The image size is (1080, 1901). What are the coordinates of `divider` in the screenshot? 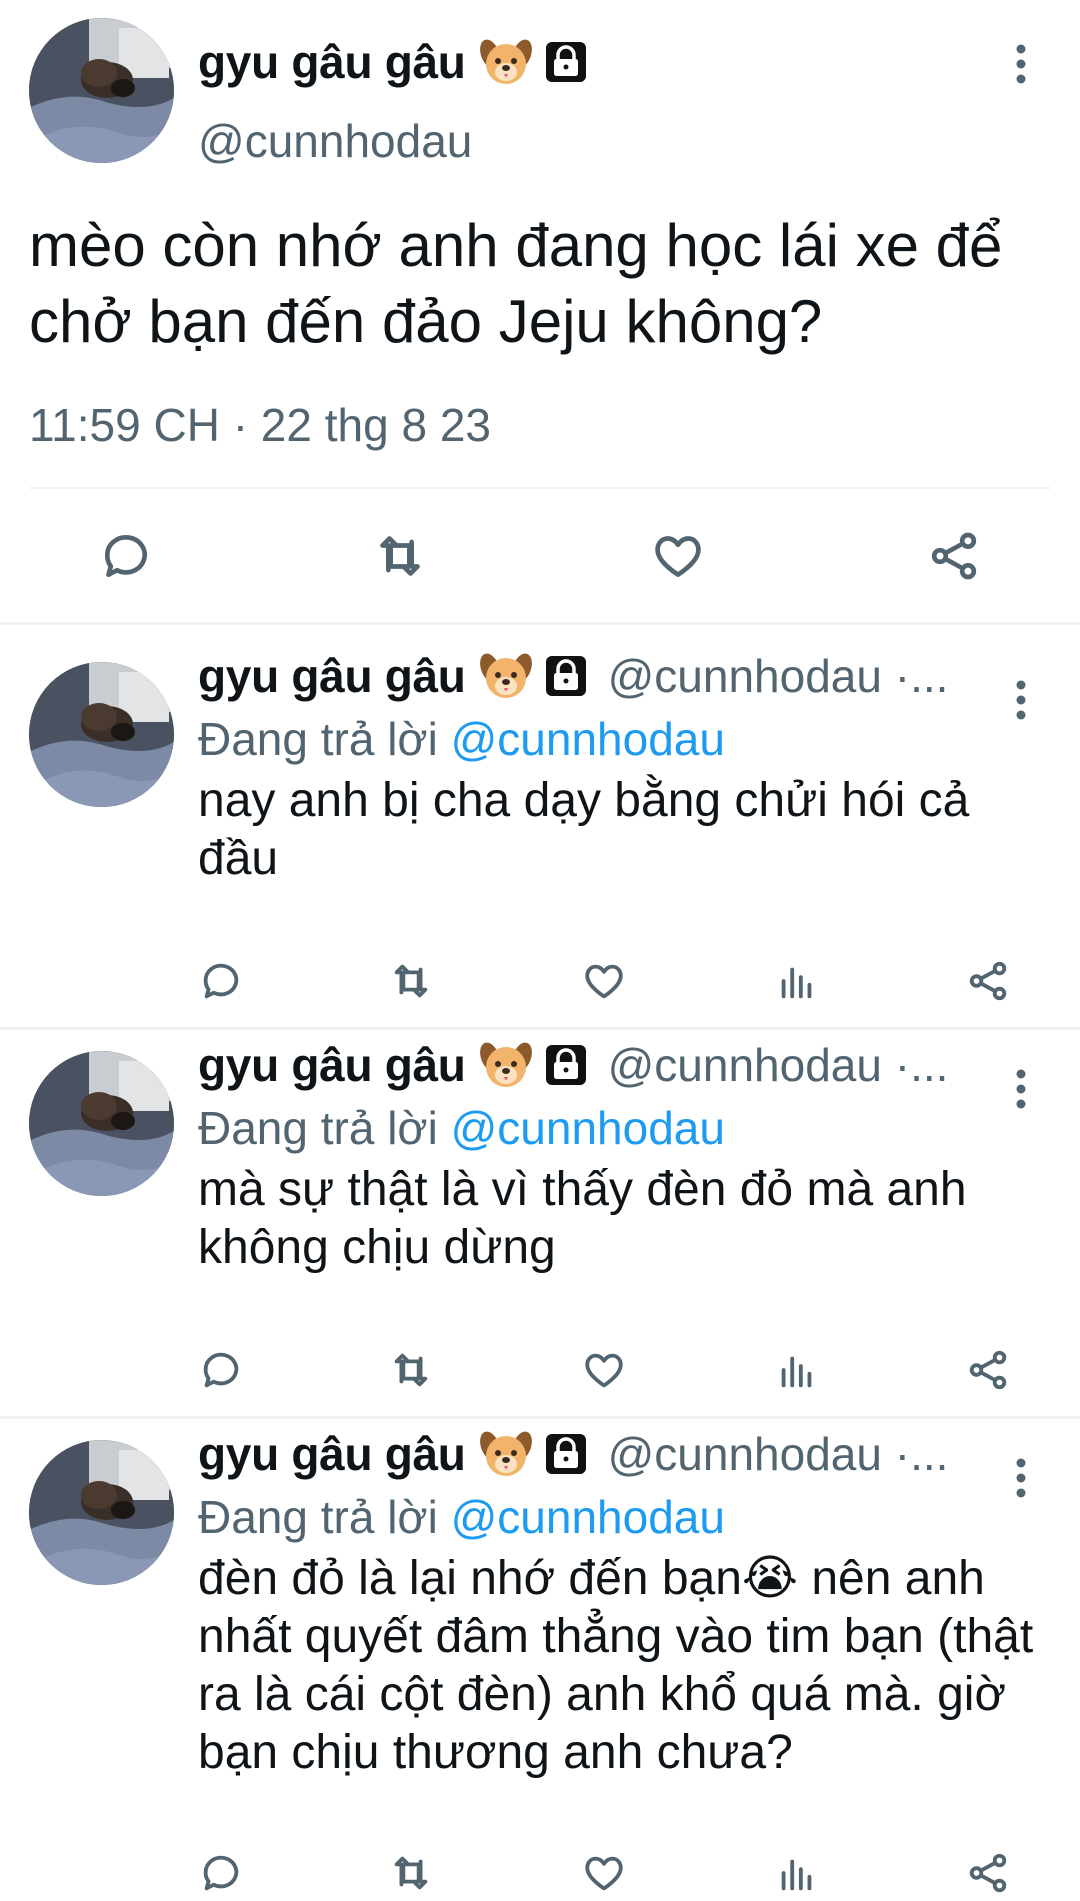 It's located at (540, 488).